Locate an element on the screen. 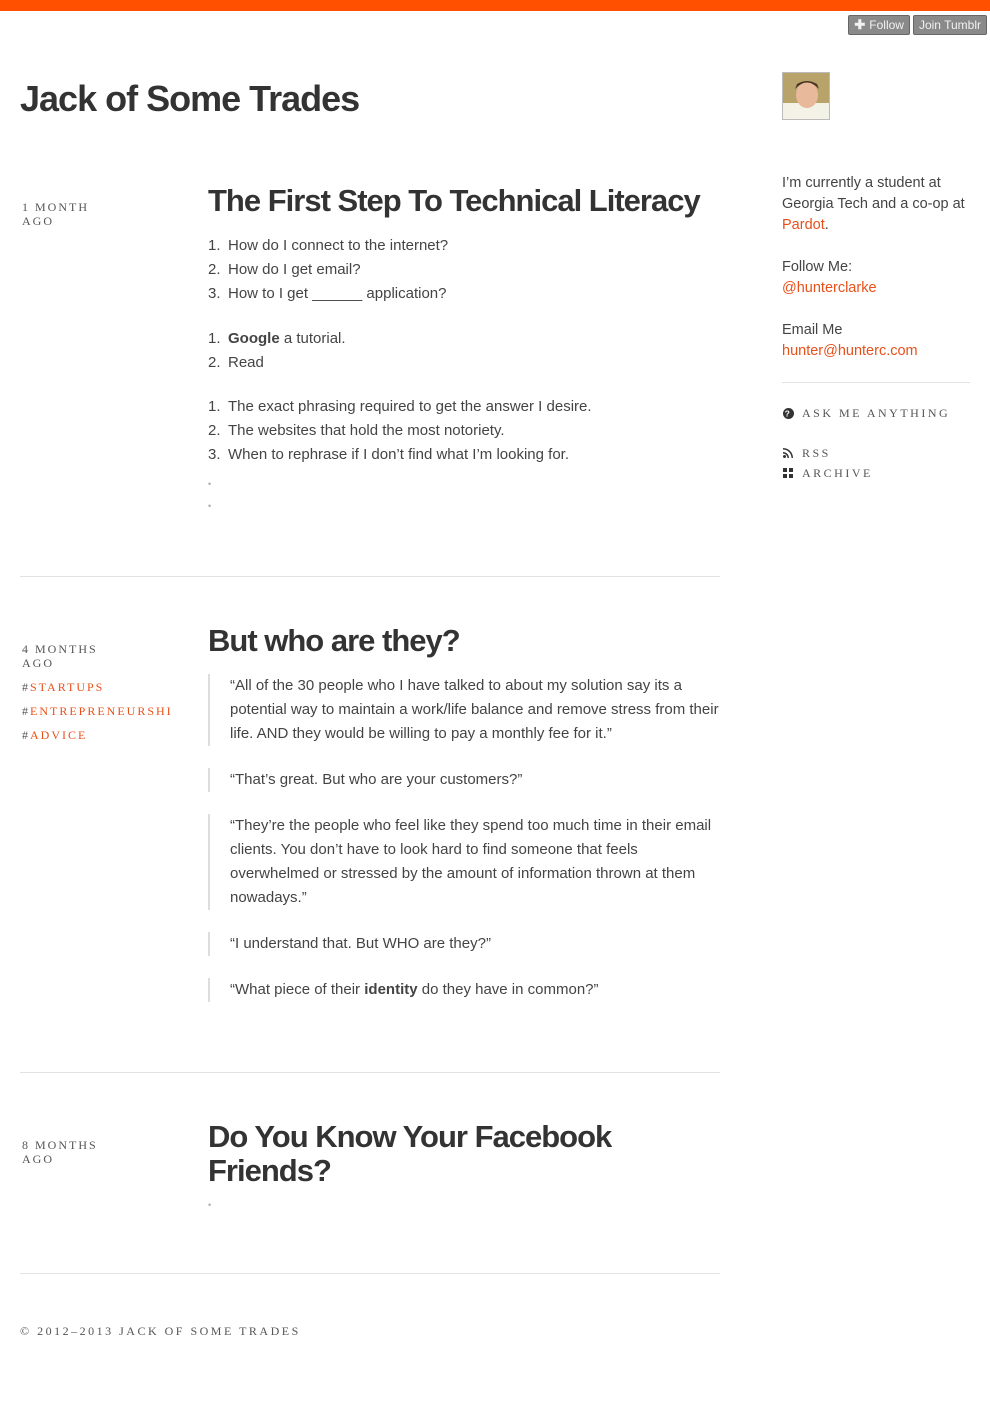 The height and width of the screenshot is (1403, 990). post-date: 1 Month ago is located at coordinates (104, 214).